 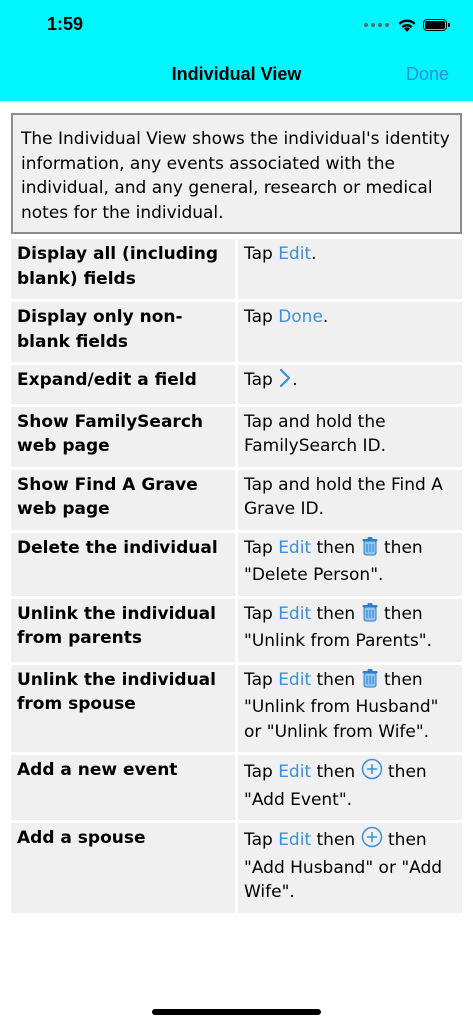 I want to click on done-button: Done, so click(x=427, y=74).